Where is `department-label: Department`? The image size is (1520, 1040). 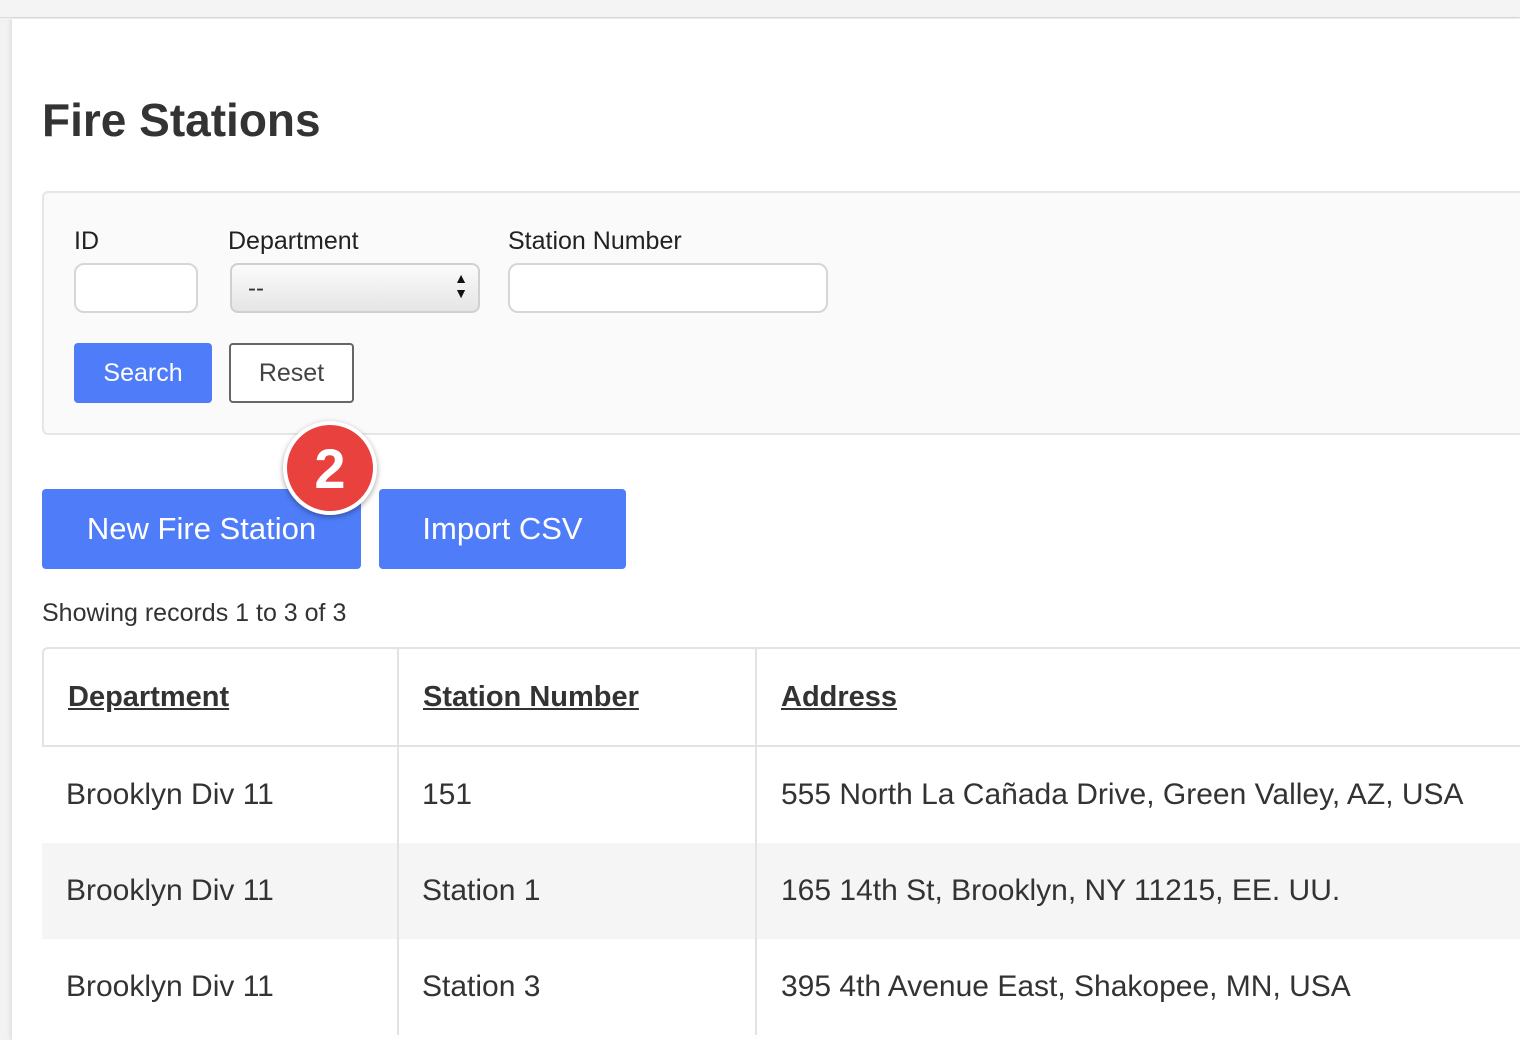
department-label: Department is located at coordinates (293, 241).